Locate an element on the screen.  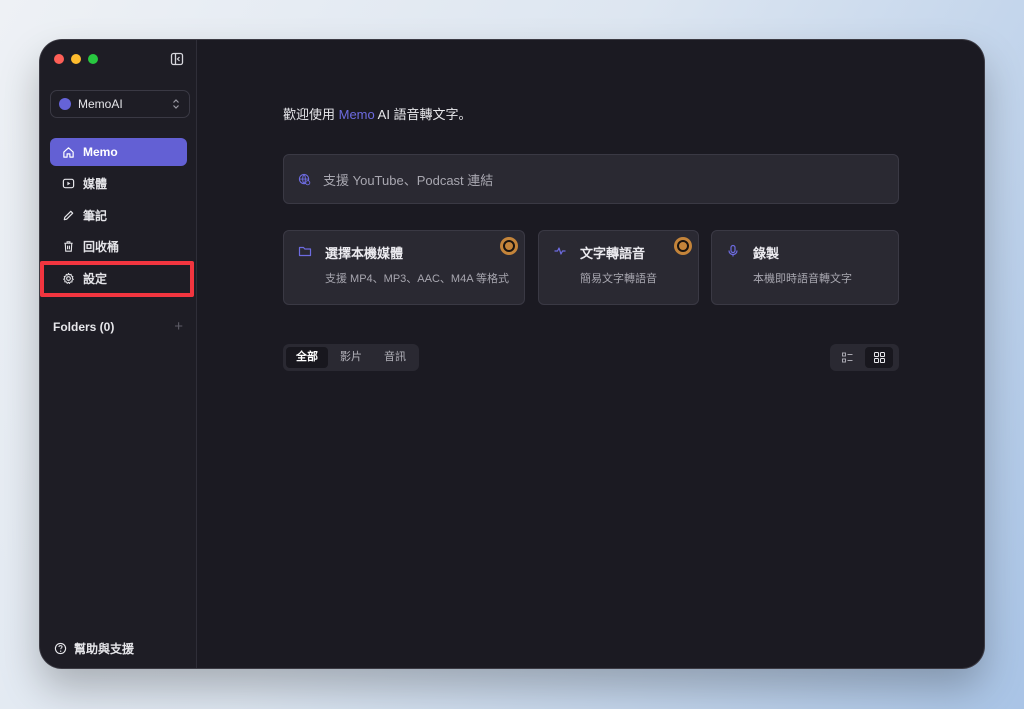
sparkle-icon is located at coordinates (560, 251).